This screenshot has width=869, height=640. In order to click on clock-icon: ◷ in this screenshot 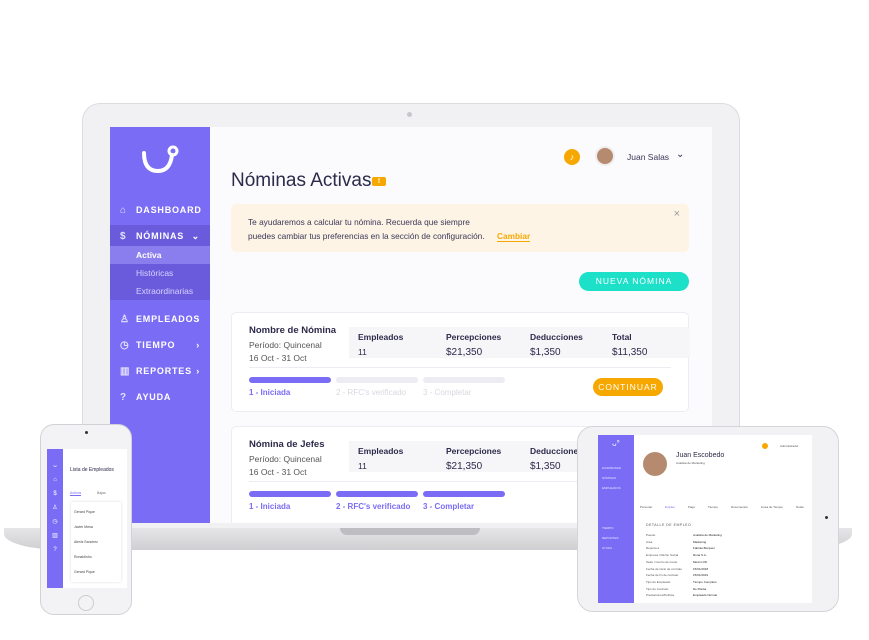, I will do `click(125, 345)`.